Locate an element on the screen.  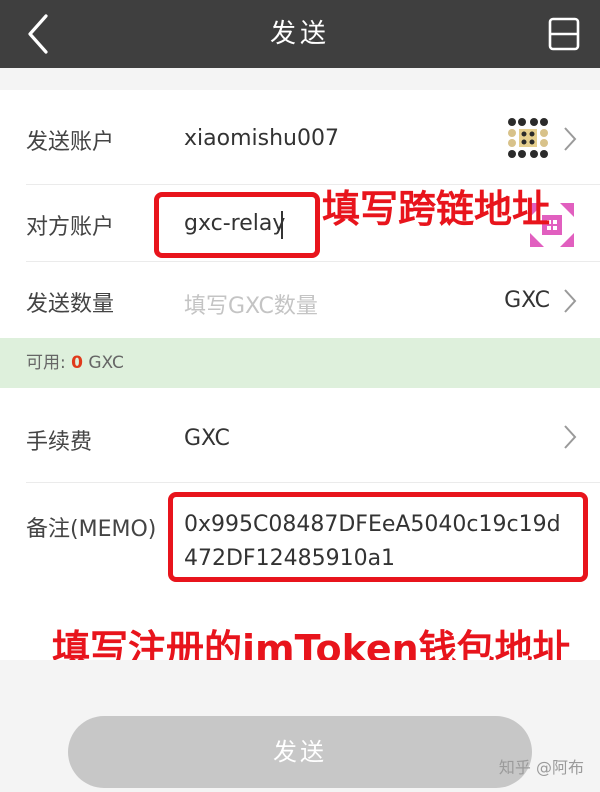
annotation-cross-chain: 填写跨链地址 is located at coordinates (436, 209).